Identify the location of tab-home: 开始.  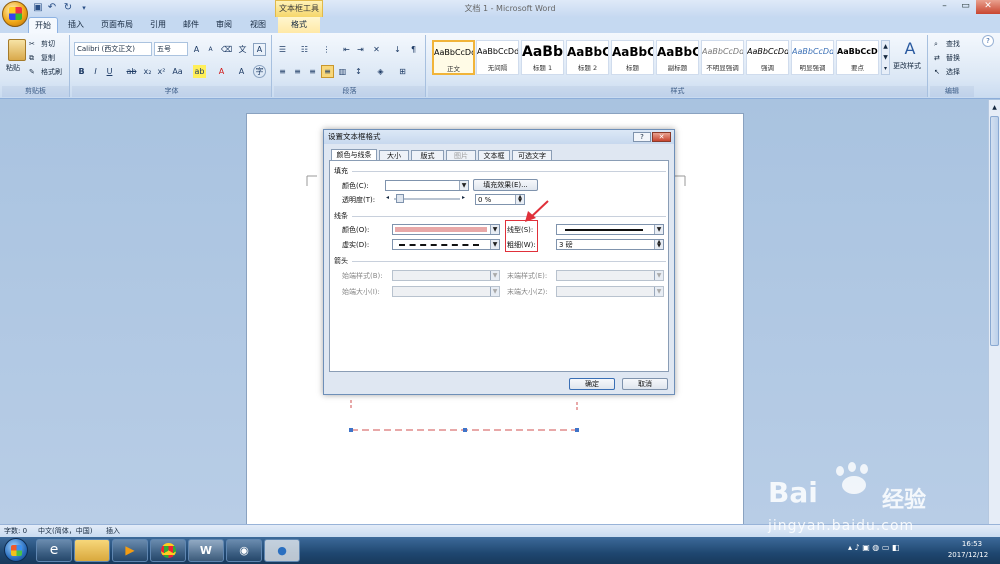
(43, 25).